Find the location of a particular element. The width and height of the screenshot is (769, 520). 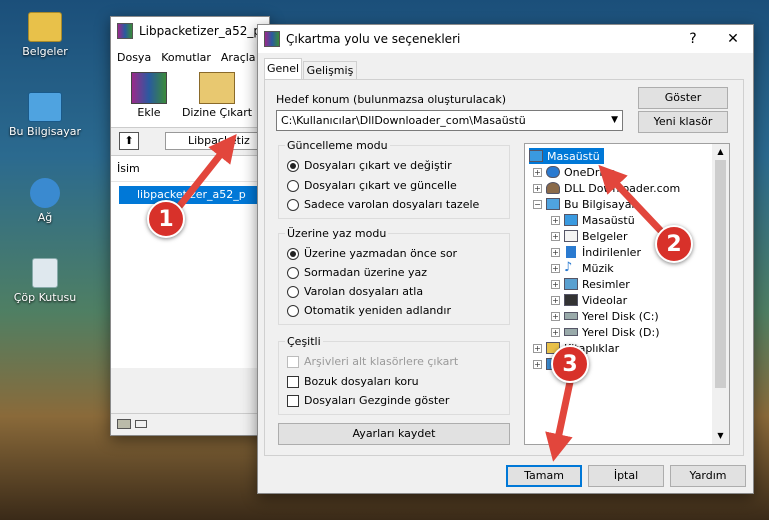

film-icon is located at coordinates (571, 300).